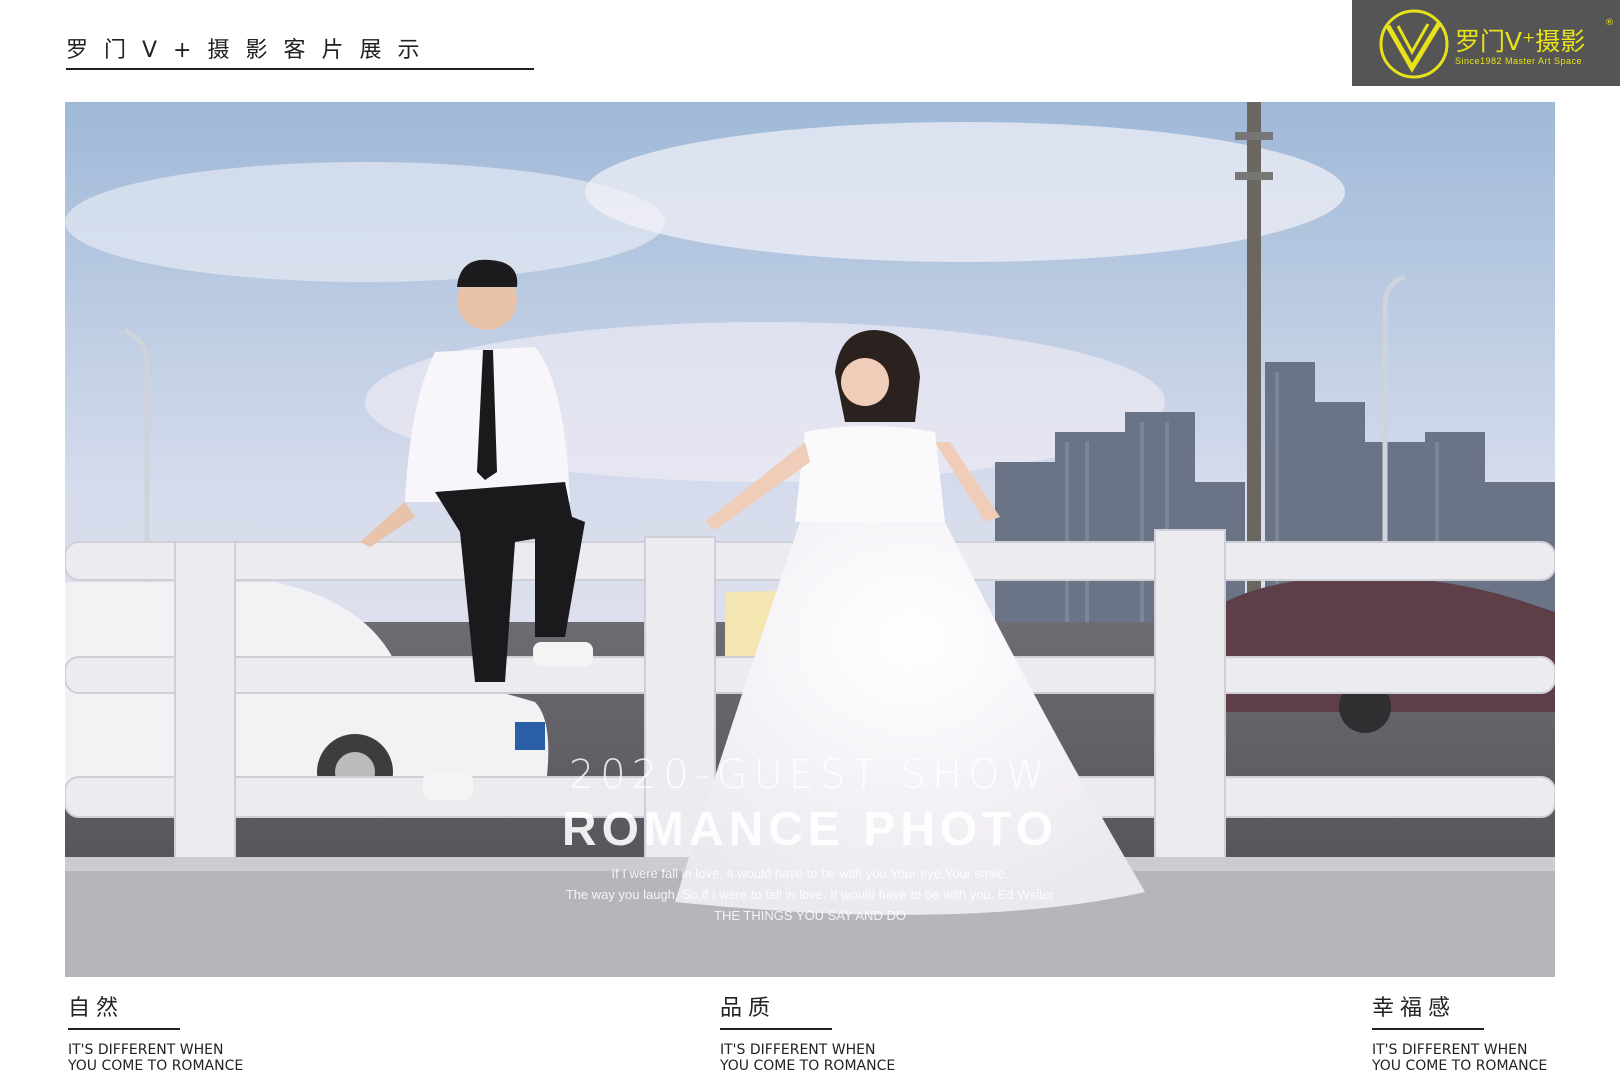  What do you see at coordinates (300, 69) in the screenshot?
I see `title-underline` at bounding box center [300, 69].